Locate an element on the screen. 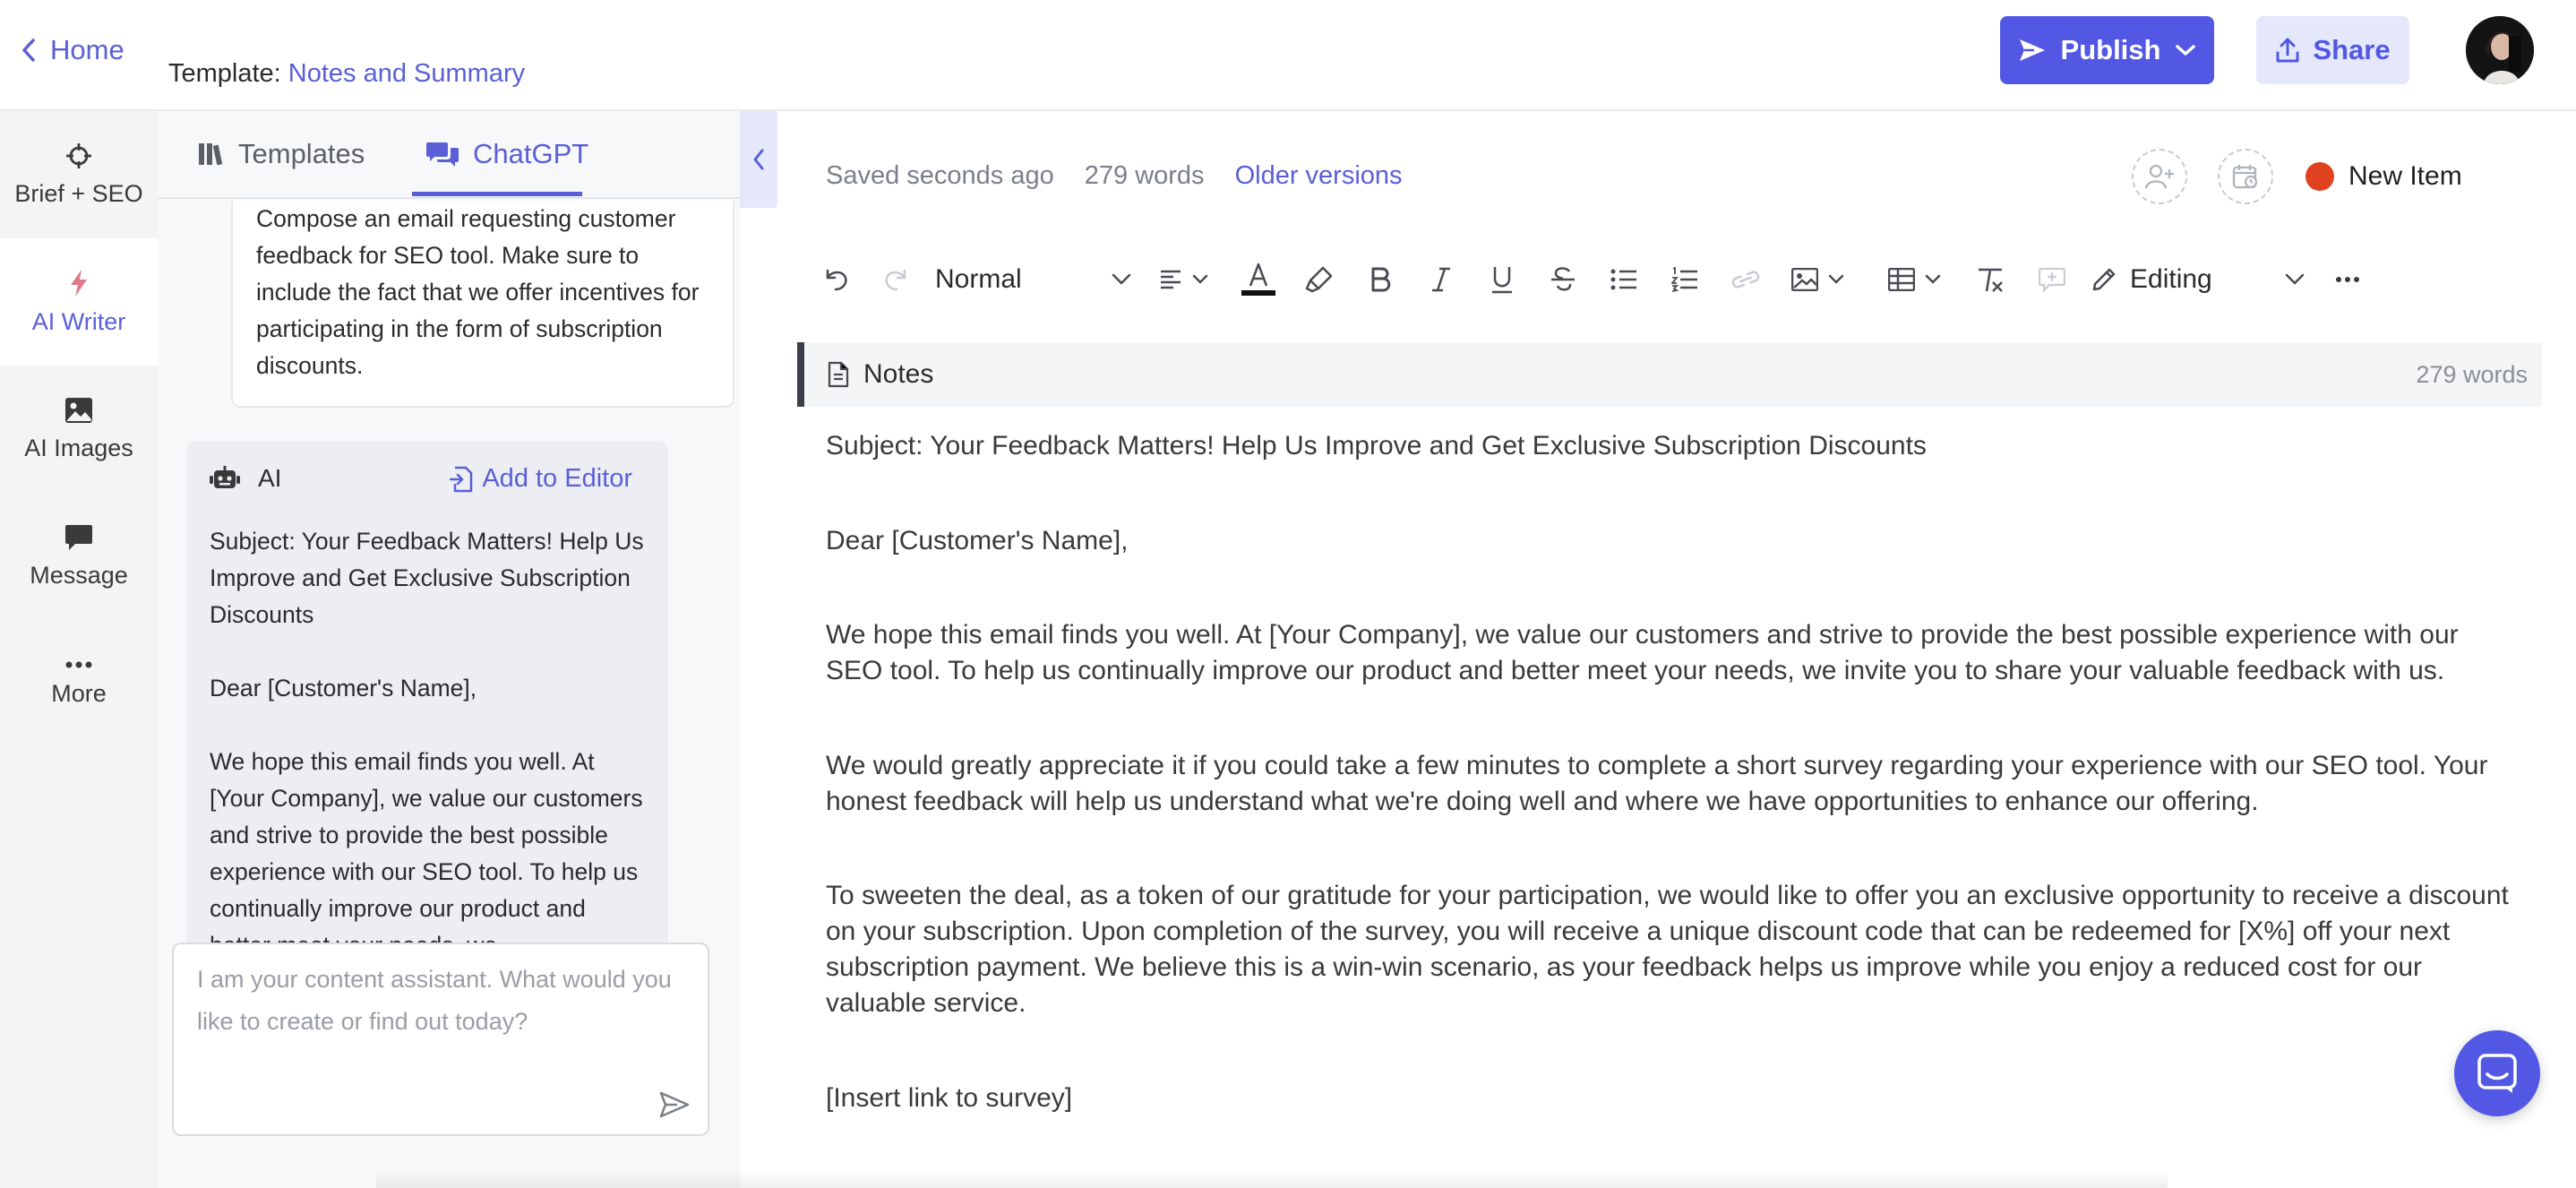 The image size is (2576, 1188). underline-icon is located at coordinates (1502, 279).